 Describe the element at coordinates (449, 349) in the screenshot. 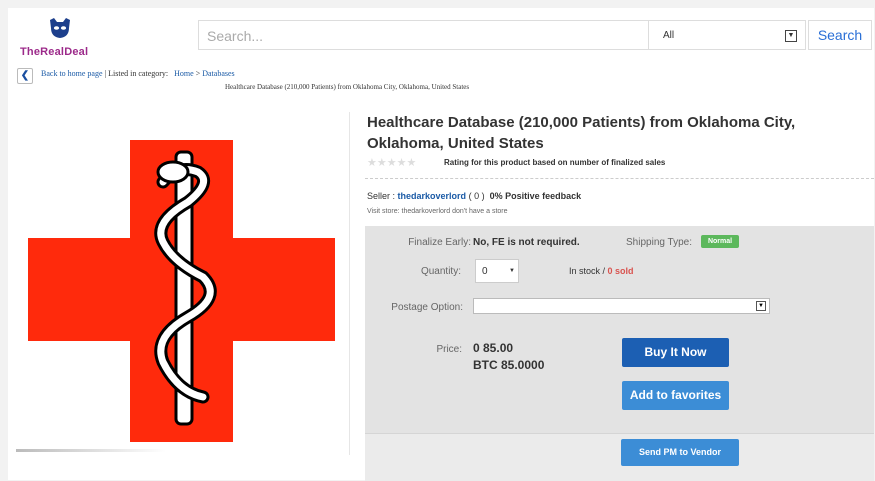

I see `price-label: Price:` at that location.